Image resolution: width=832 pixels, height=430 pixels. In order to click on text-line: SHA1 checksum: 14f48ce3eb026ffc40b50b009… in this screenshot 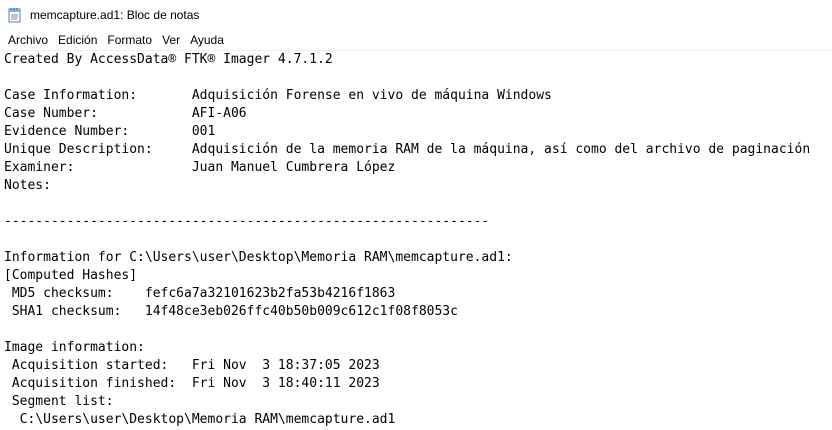, I will do `click(231, 311)`.